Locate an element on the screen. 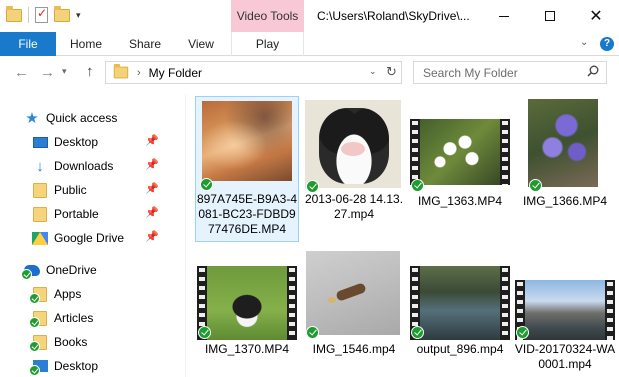 The width and height of the screenshot is (619, 377). file-item: VID-20170324-WA0001.mp4 is located at coordinates (565, 314).